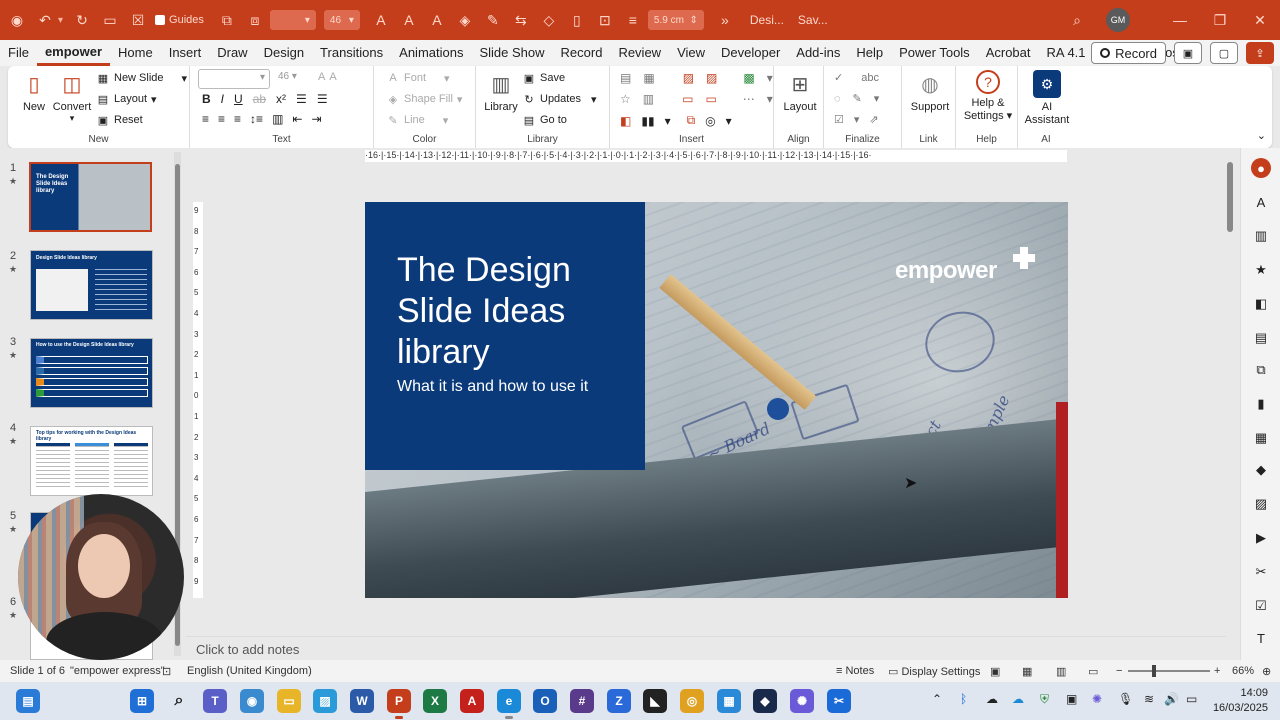 The image size is (1280, 720). Describe the element at coordinates (90, 197) in the screenshot. I see `slide-thumbnail-1: The Design Slide Ideas library` at that location.